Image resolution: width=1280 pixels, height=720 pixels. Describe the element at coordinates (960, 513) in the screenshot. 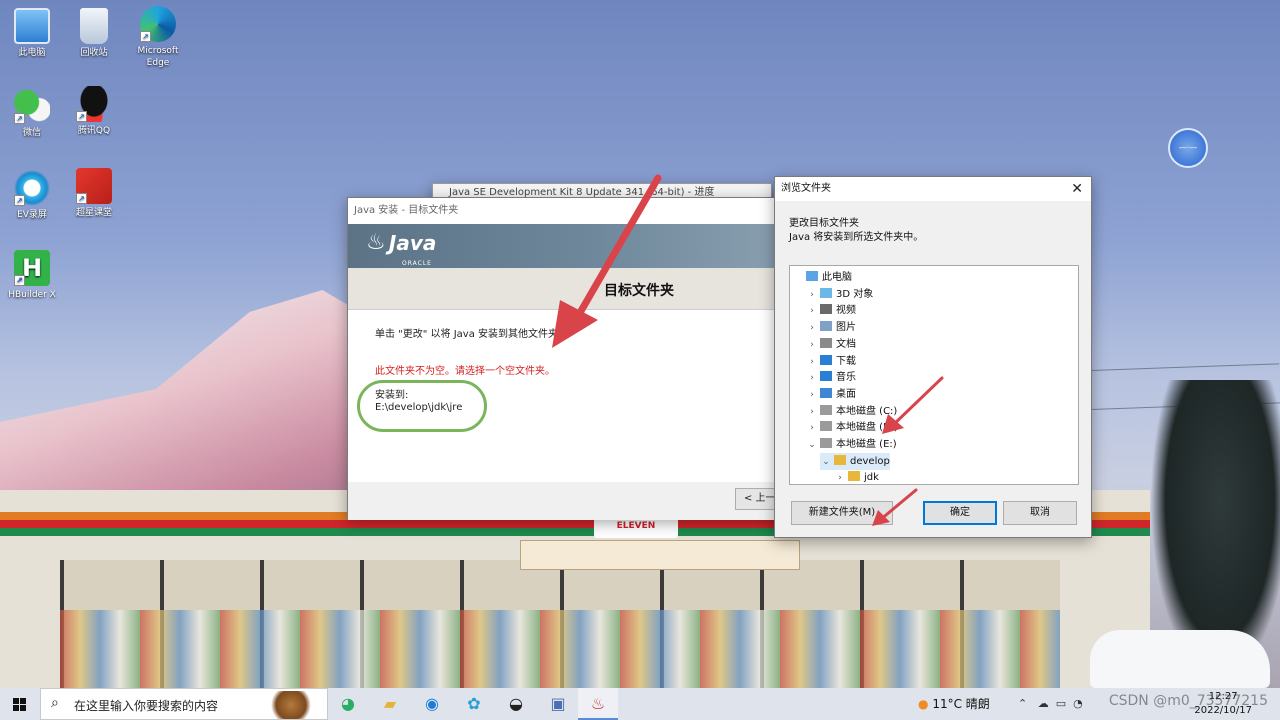

I see `ok-button: 确定` at that location.